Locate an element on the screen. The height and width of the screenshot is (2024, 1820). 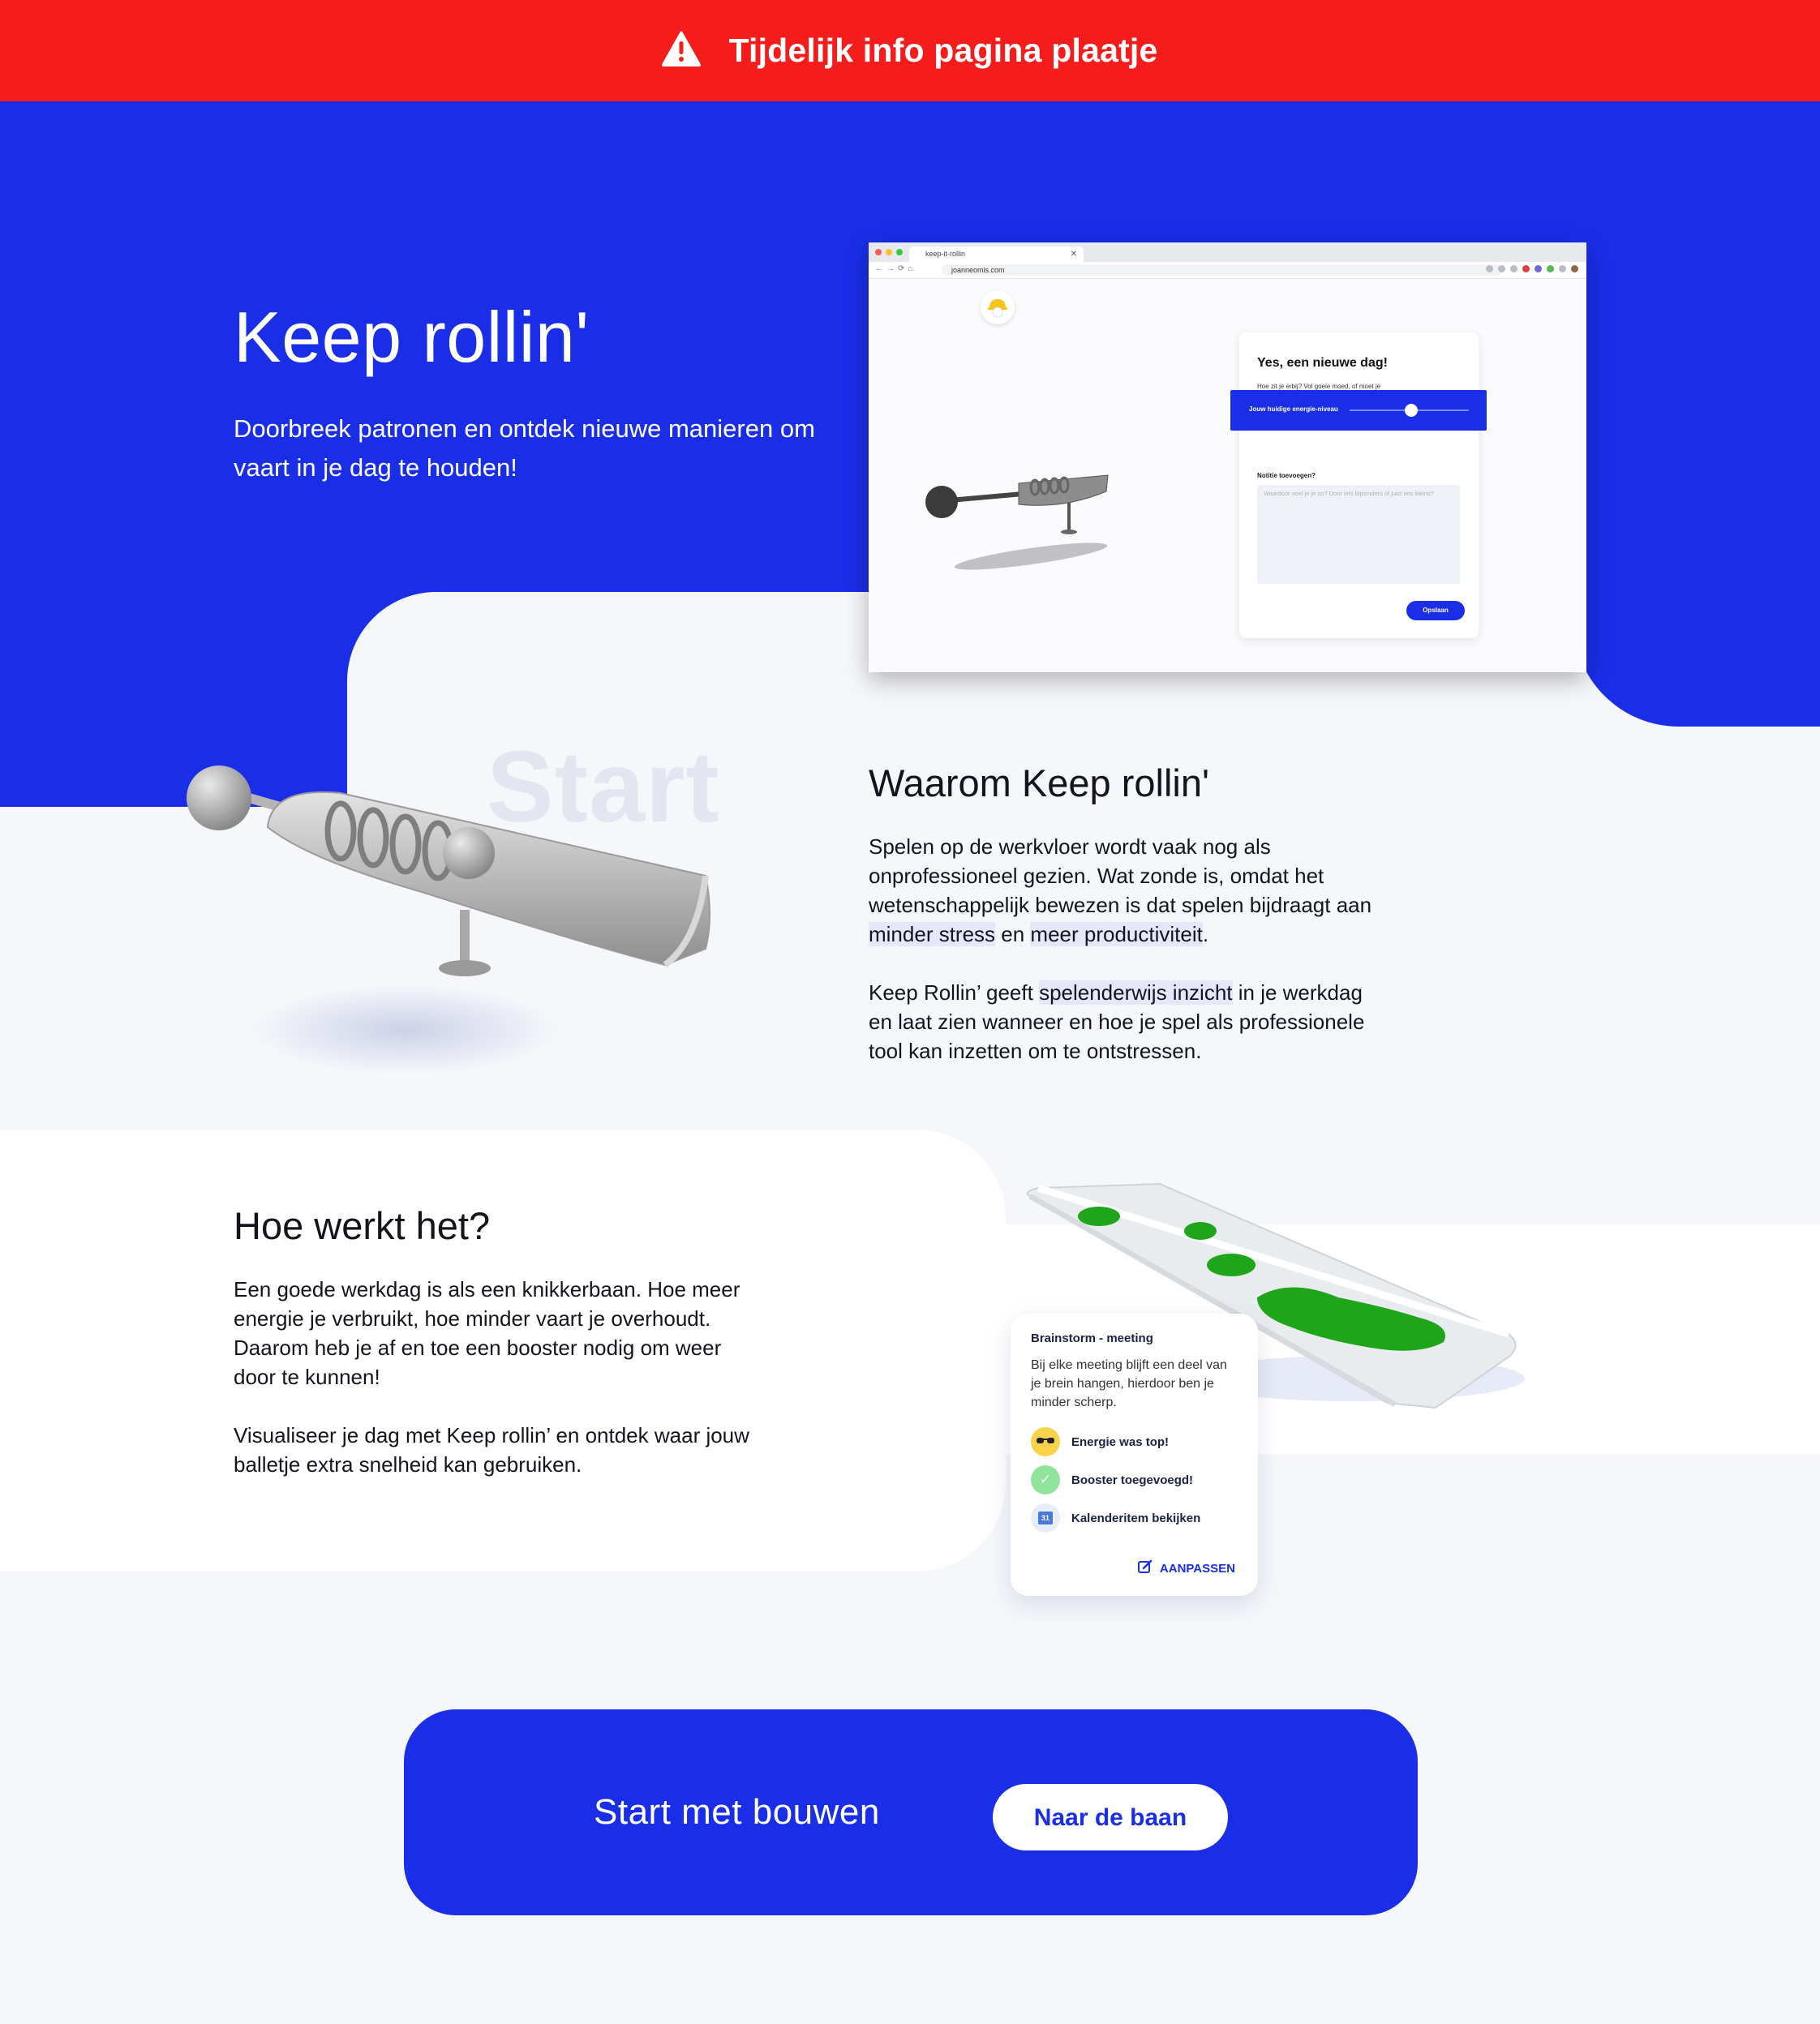
sunglasses-emoji-icon is located at coordinates (1045, 1441).